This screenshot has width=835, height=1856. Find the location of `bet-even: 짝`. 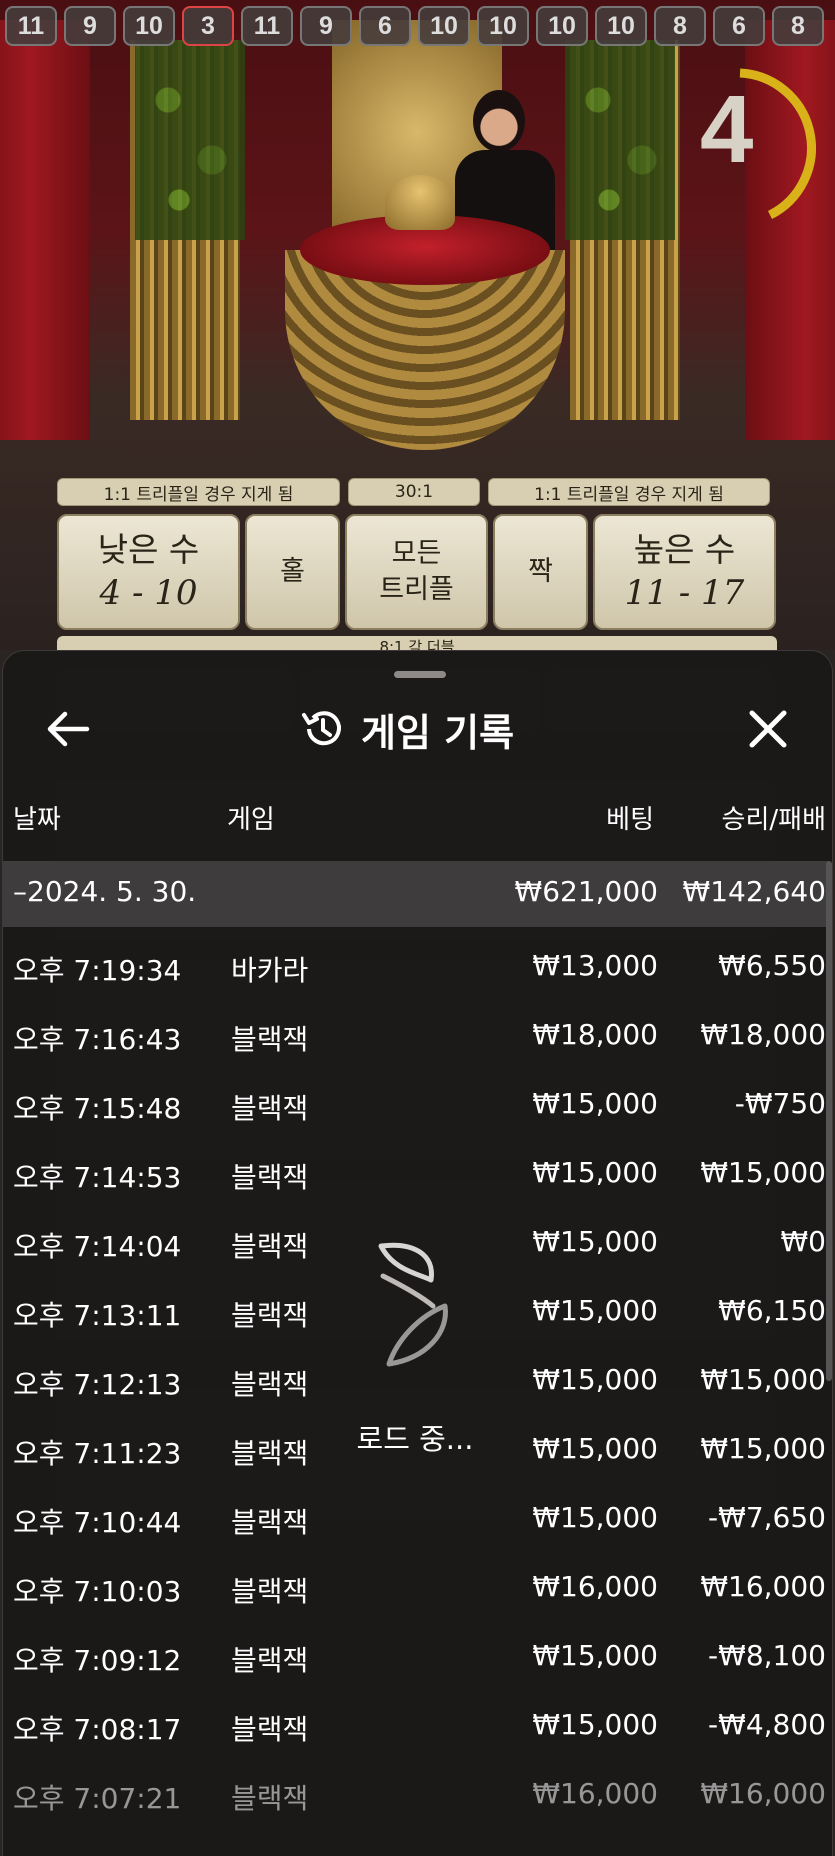

bet-even: 짝 is located at coordinates (540, 572).